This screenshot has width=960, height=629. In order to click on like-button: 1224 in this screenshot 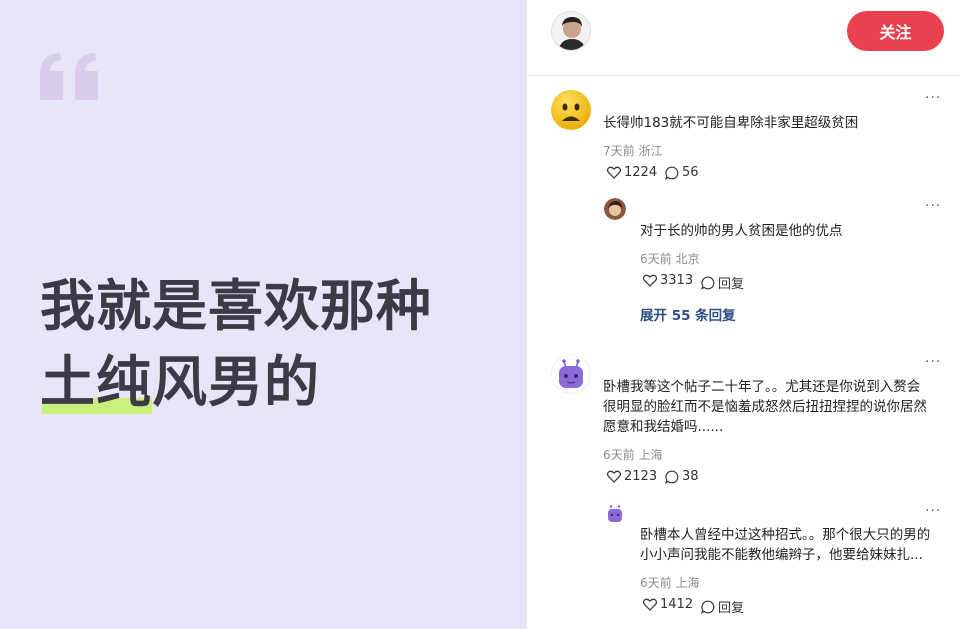, I will do `click(632, 172)`.